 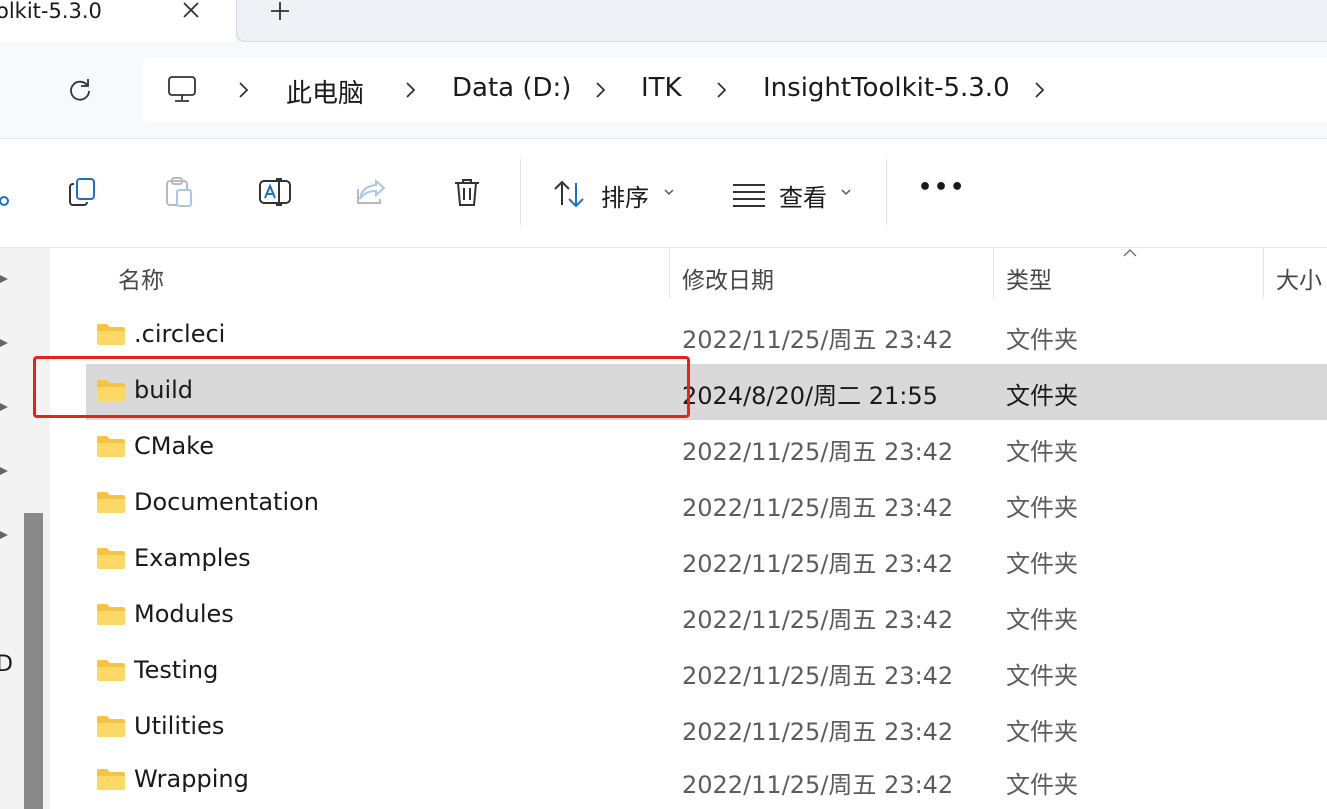 What do you see at coordinates (1029, 278) in the screenshot?
I see `column-type: 类型` at bounding box center [1029, 278].